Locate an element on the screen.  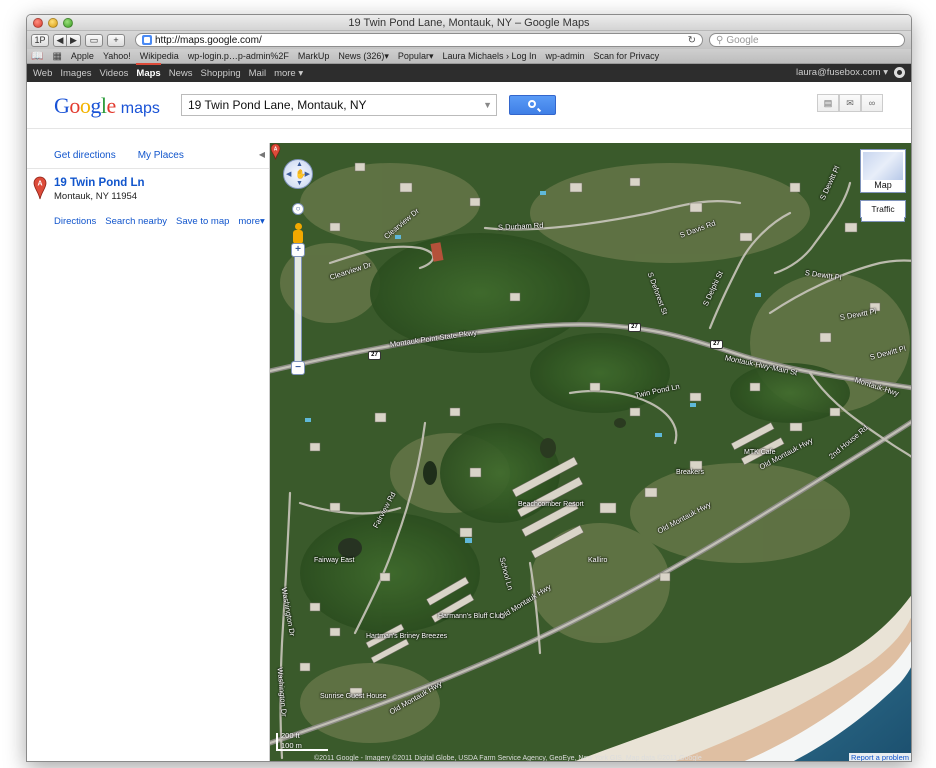
marker-letter: A is located at coordinates (39, 184).